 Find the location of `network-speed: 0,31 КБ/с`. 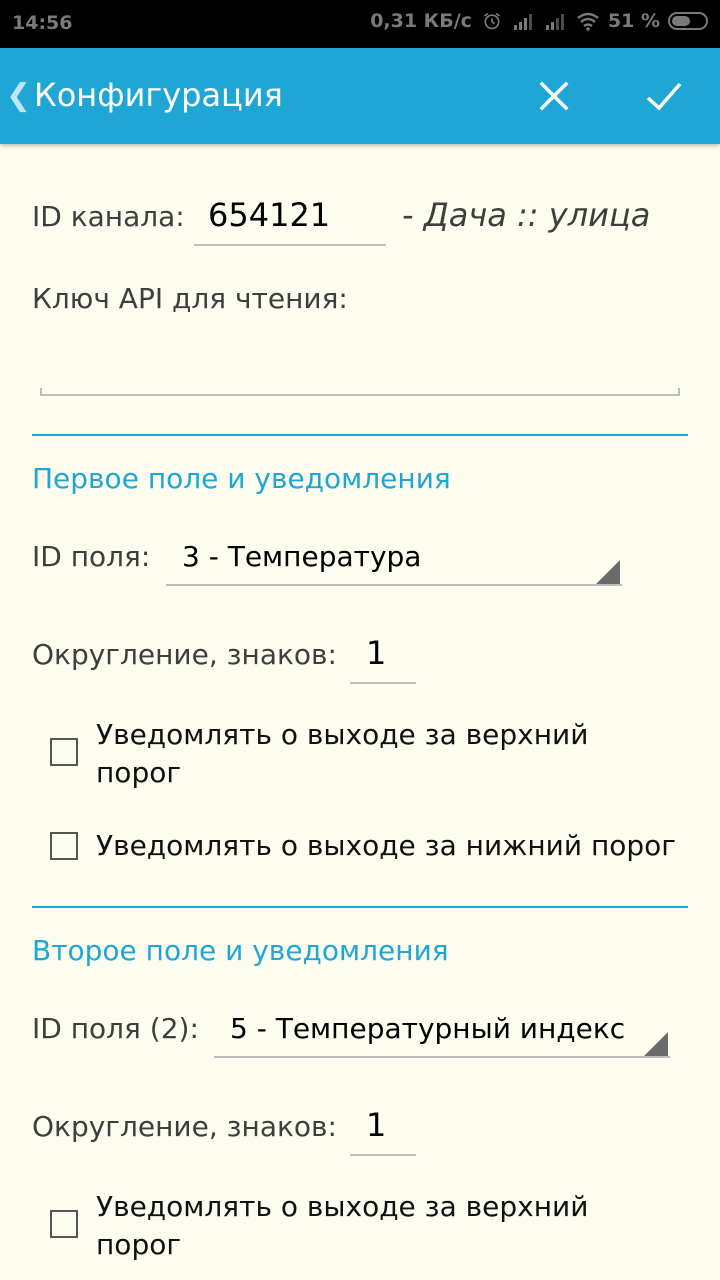

network-speed: 0,31 КБ/с is located at coordinates (421, 21).